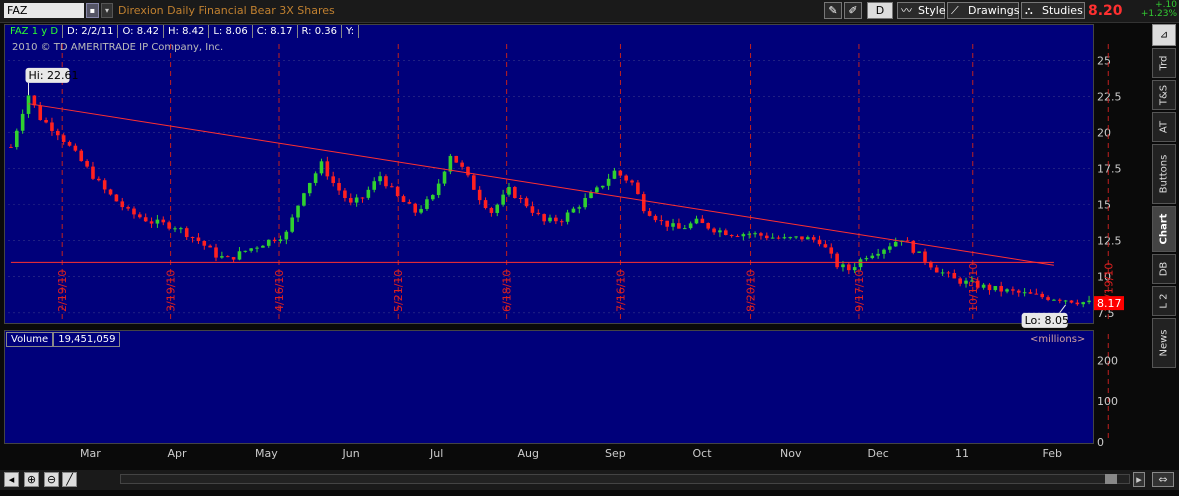 Image resolution: width=1179 pixels, height=496 pixels. What do you see at coordinates (11, 479) in the screenshot?
I see `scroll-left-icon: ◂` at bounding box center [11, 479].